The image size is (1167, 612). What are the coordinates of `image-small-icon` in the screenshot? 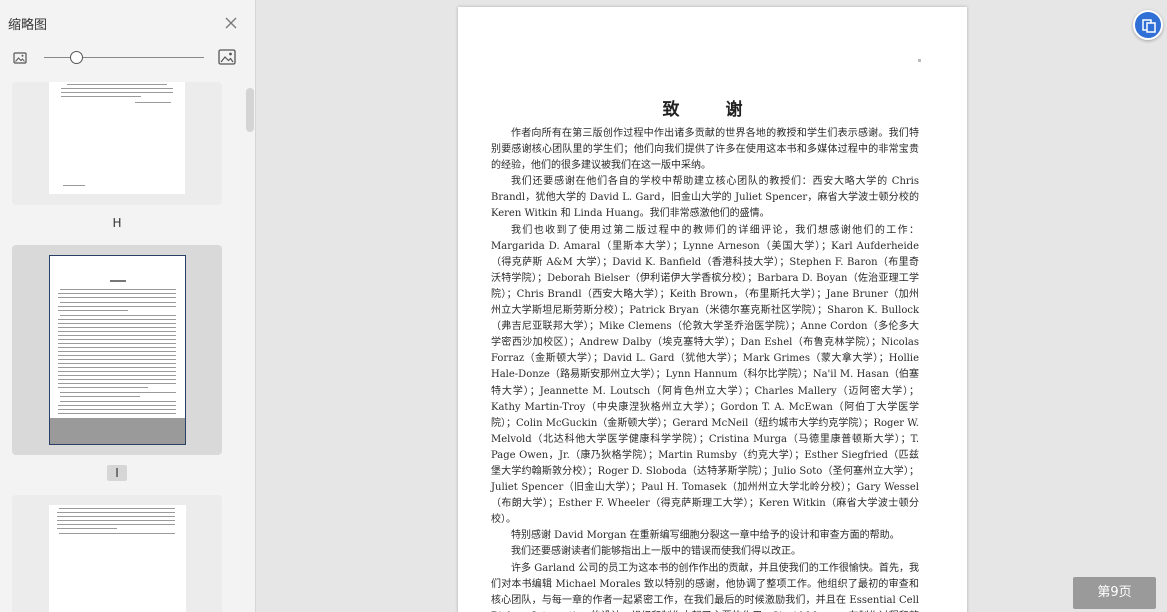 It's located at (20, 59).